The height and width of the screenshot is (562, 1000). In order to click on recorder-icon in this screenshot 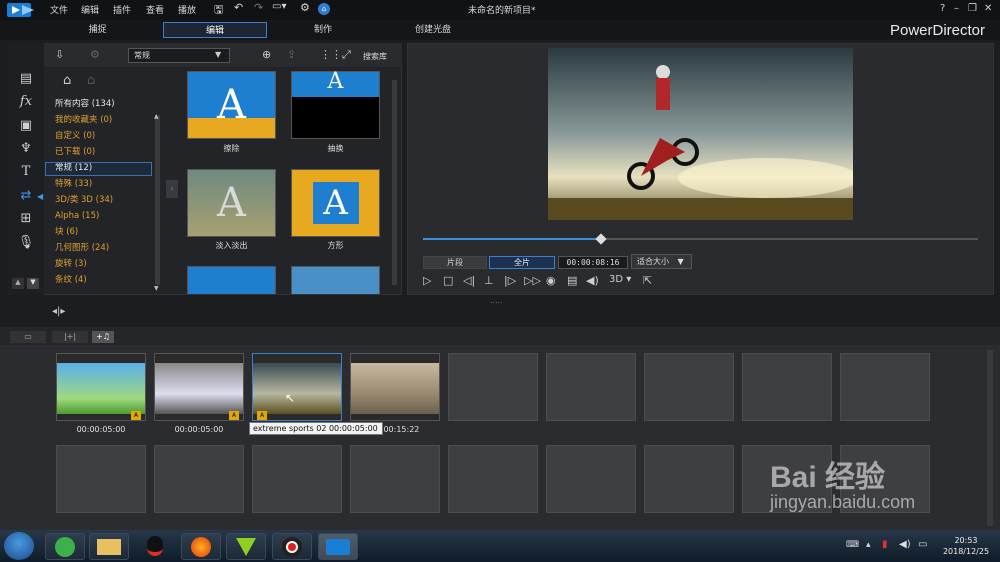, I will do `click(292, 546)`.